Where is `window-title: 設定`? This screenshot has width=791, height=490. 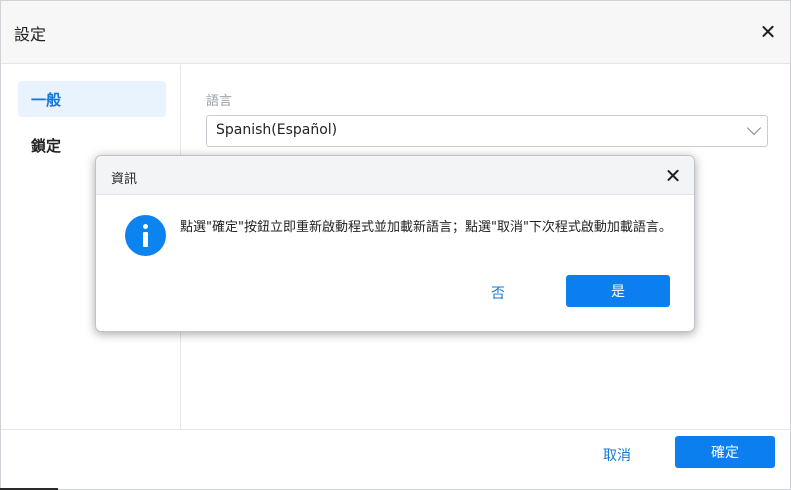 window-title: 設定 is located at coordinates (30, 34).